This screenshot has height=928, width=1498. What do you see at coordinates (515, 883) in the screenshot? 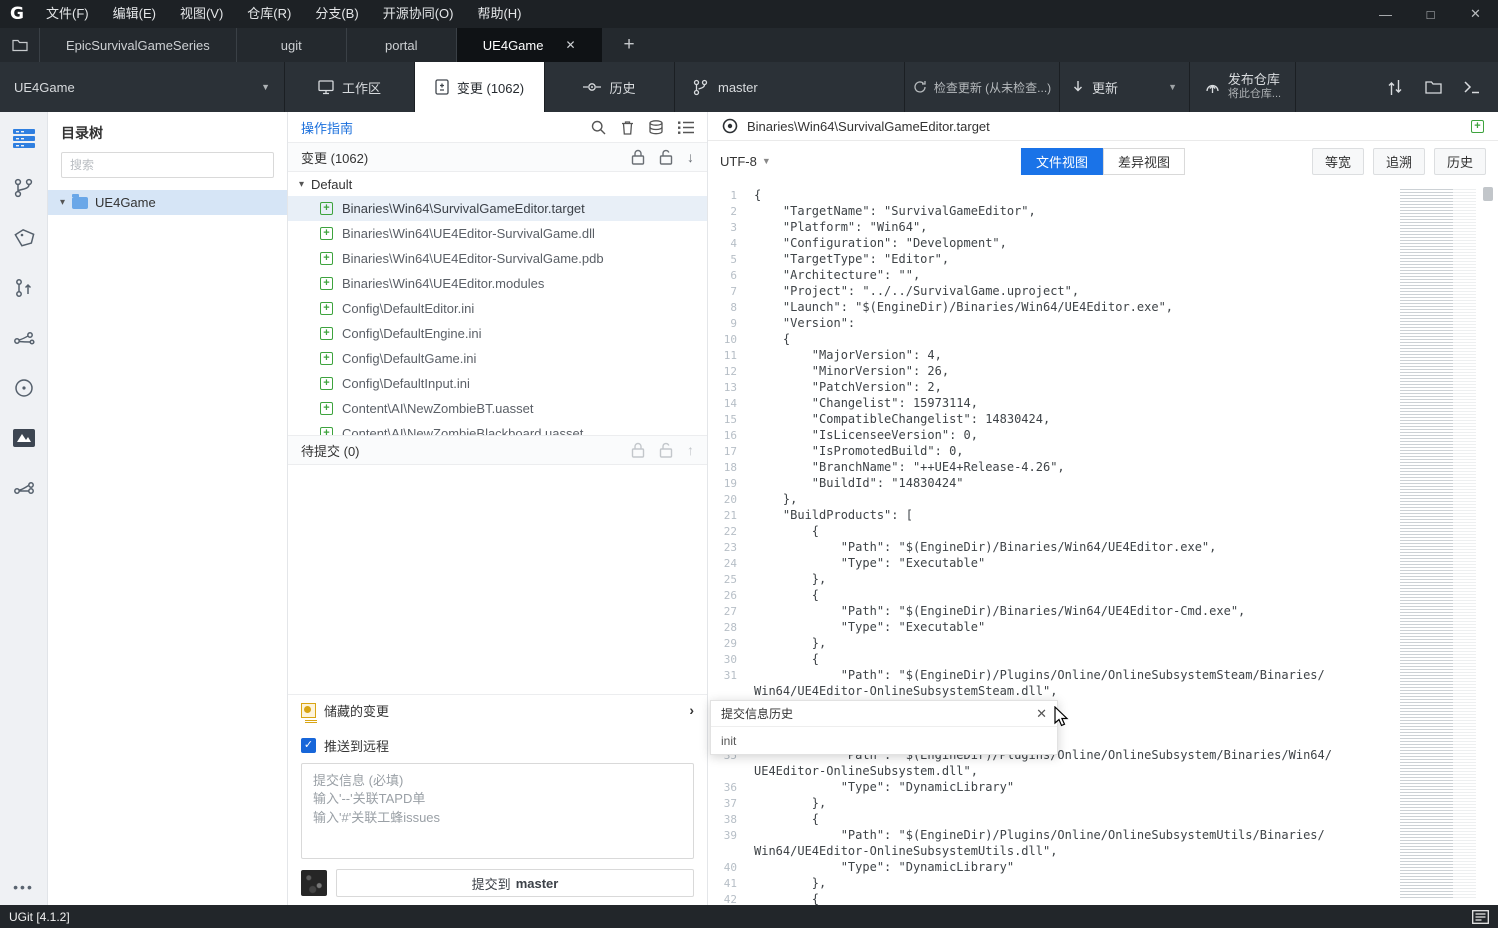
I see `commit-button: 提交到 master` at bounding box center [515, 883].